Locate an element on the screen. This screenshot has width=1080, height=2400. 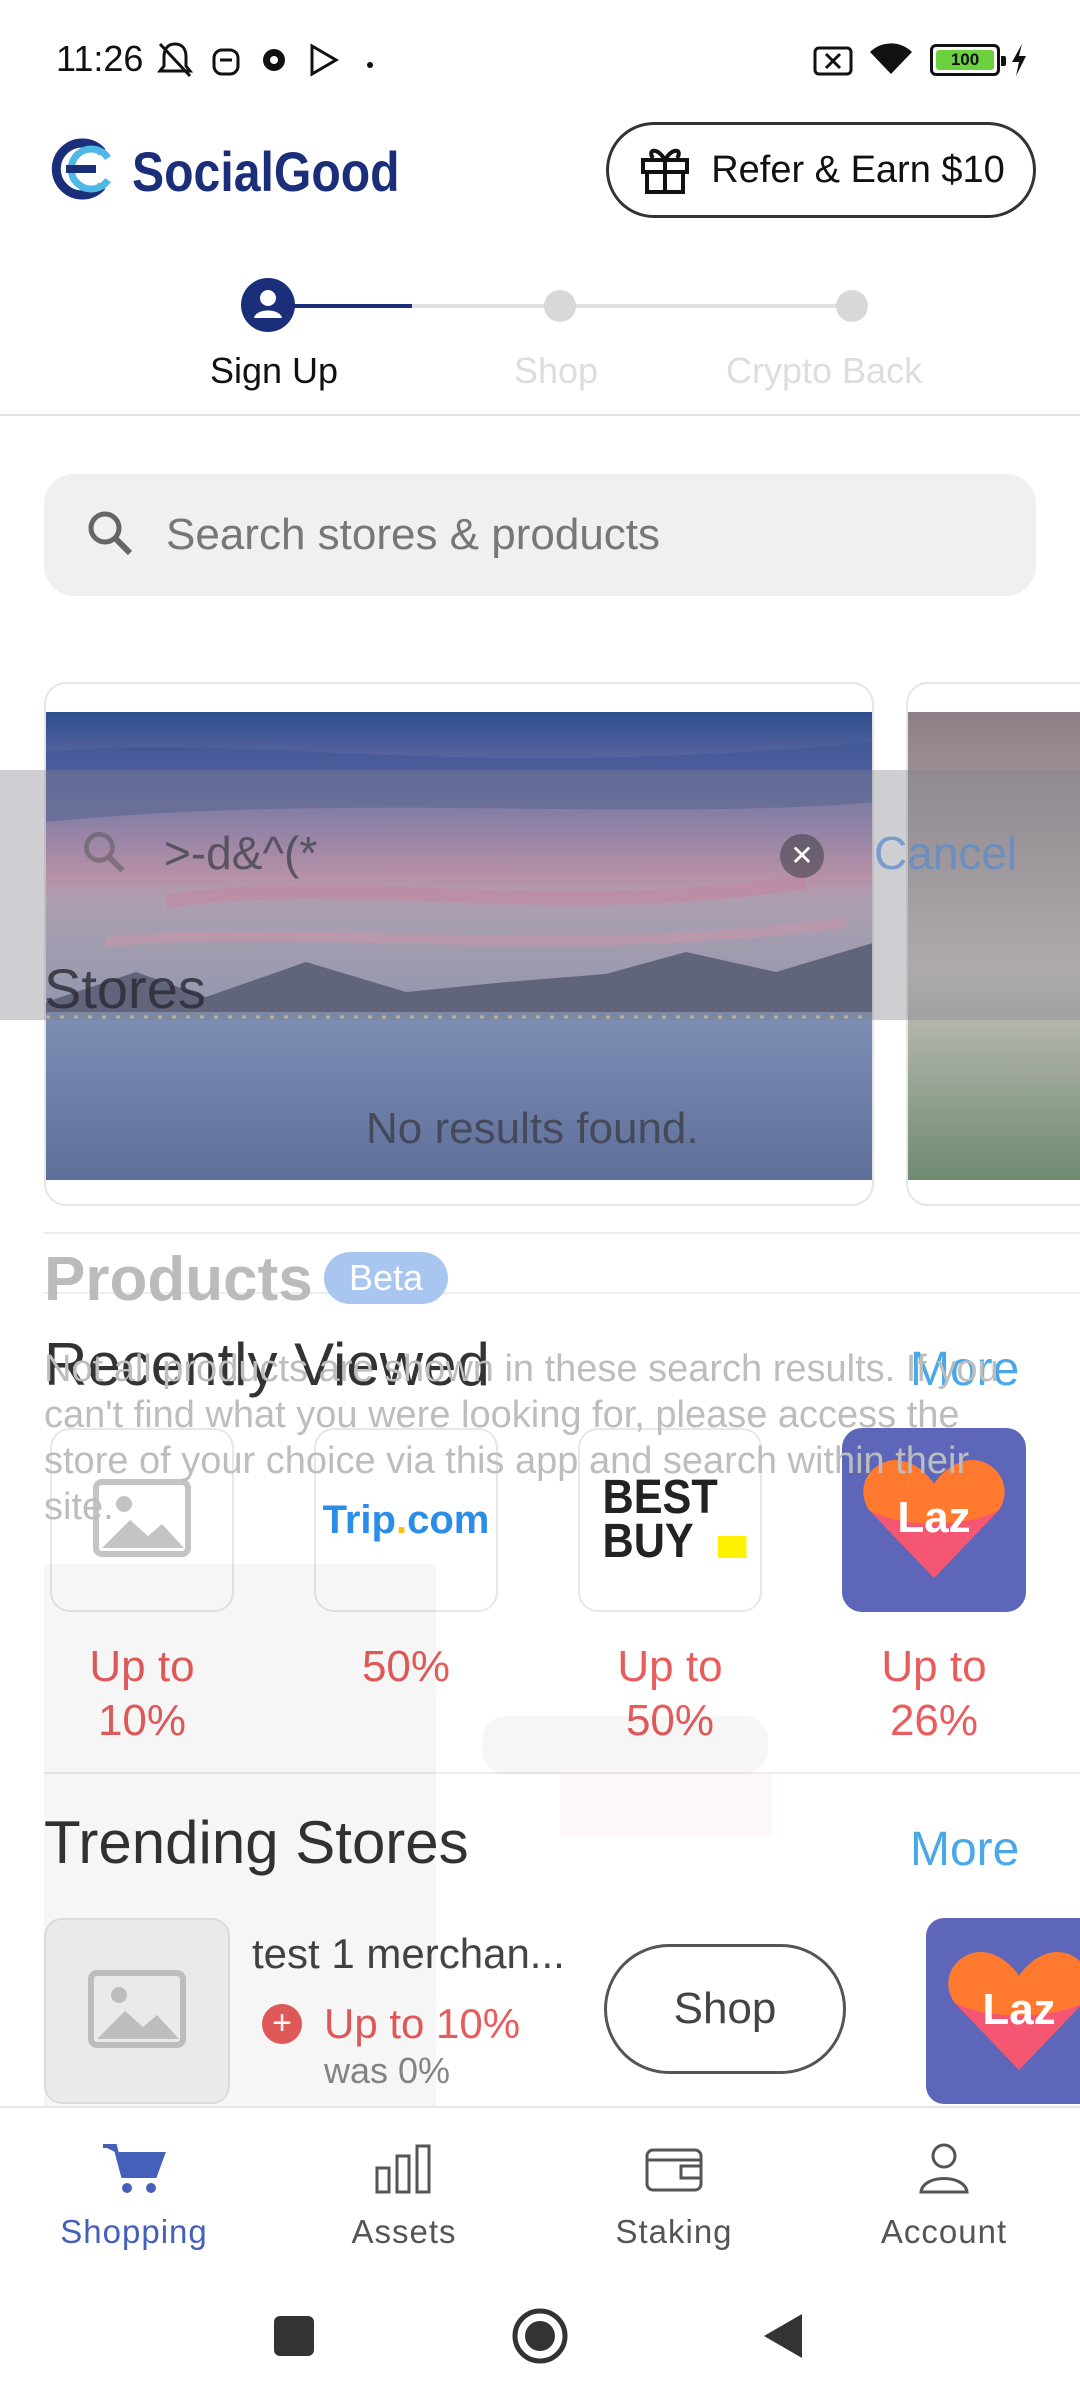
status-bar: 11:26 100 is located at coordinates (540, 60).